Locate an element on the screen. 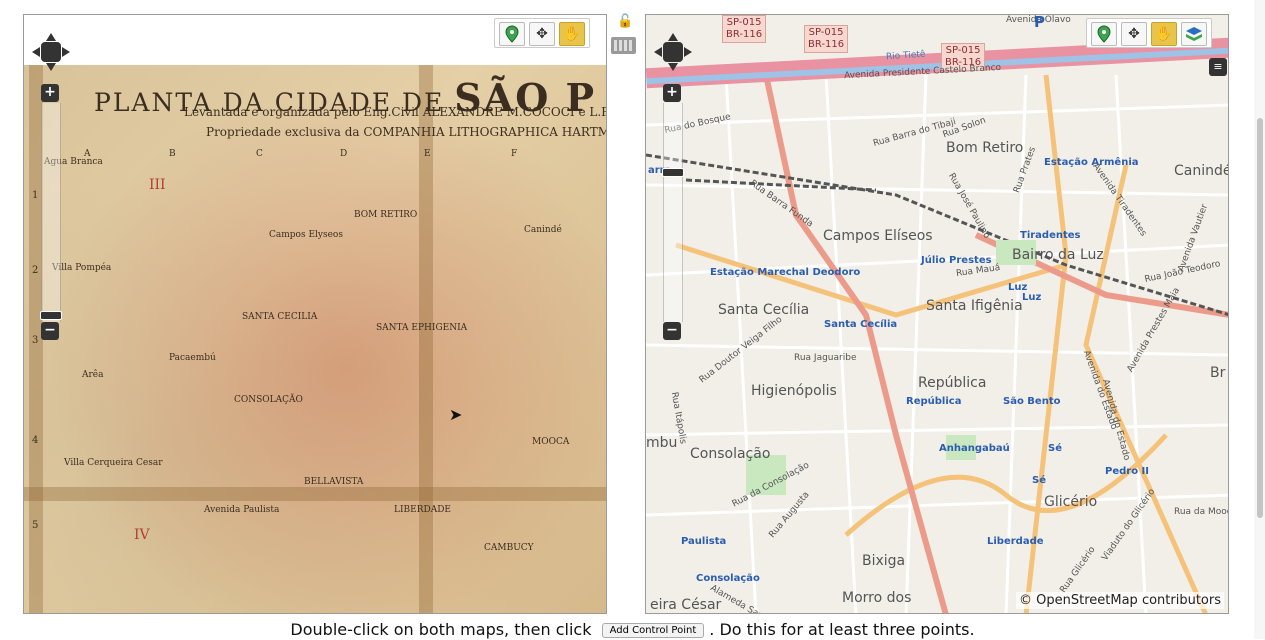 The width and height of the screenshot is (1265, 640). district-label: Santa Cecília is located at coordinates (764, 310).